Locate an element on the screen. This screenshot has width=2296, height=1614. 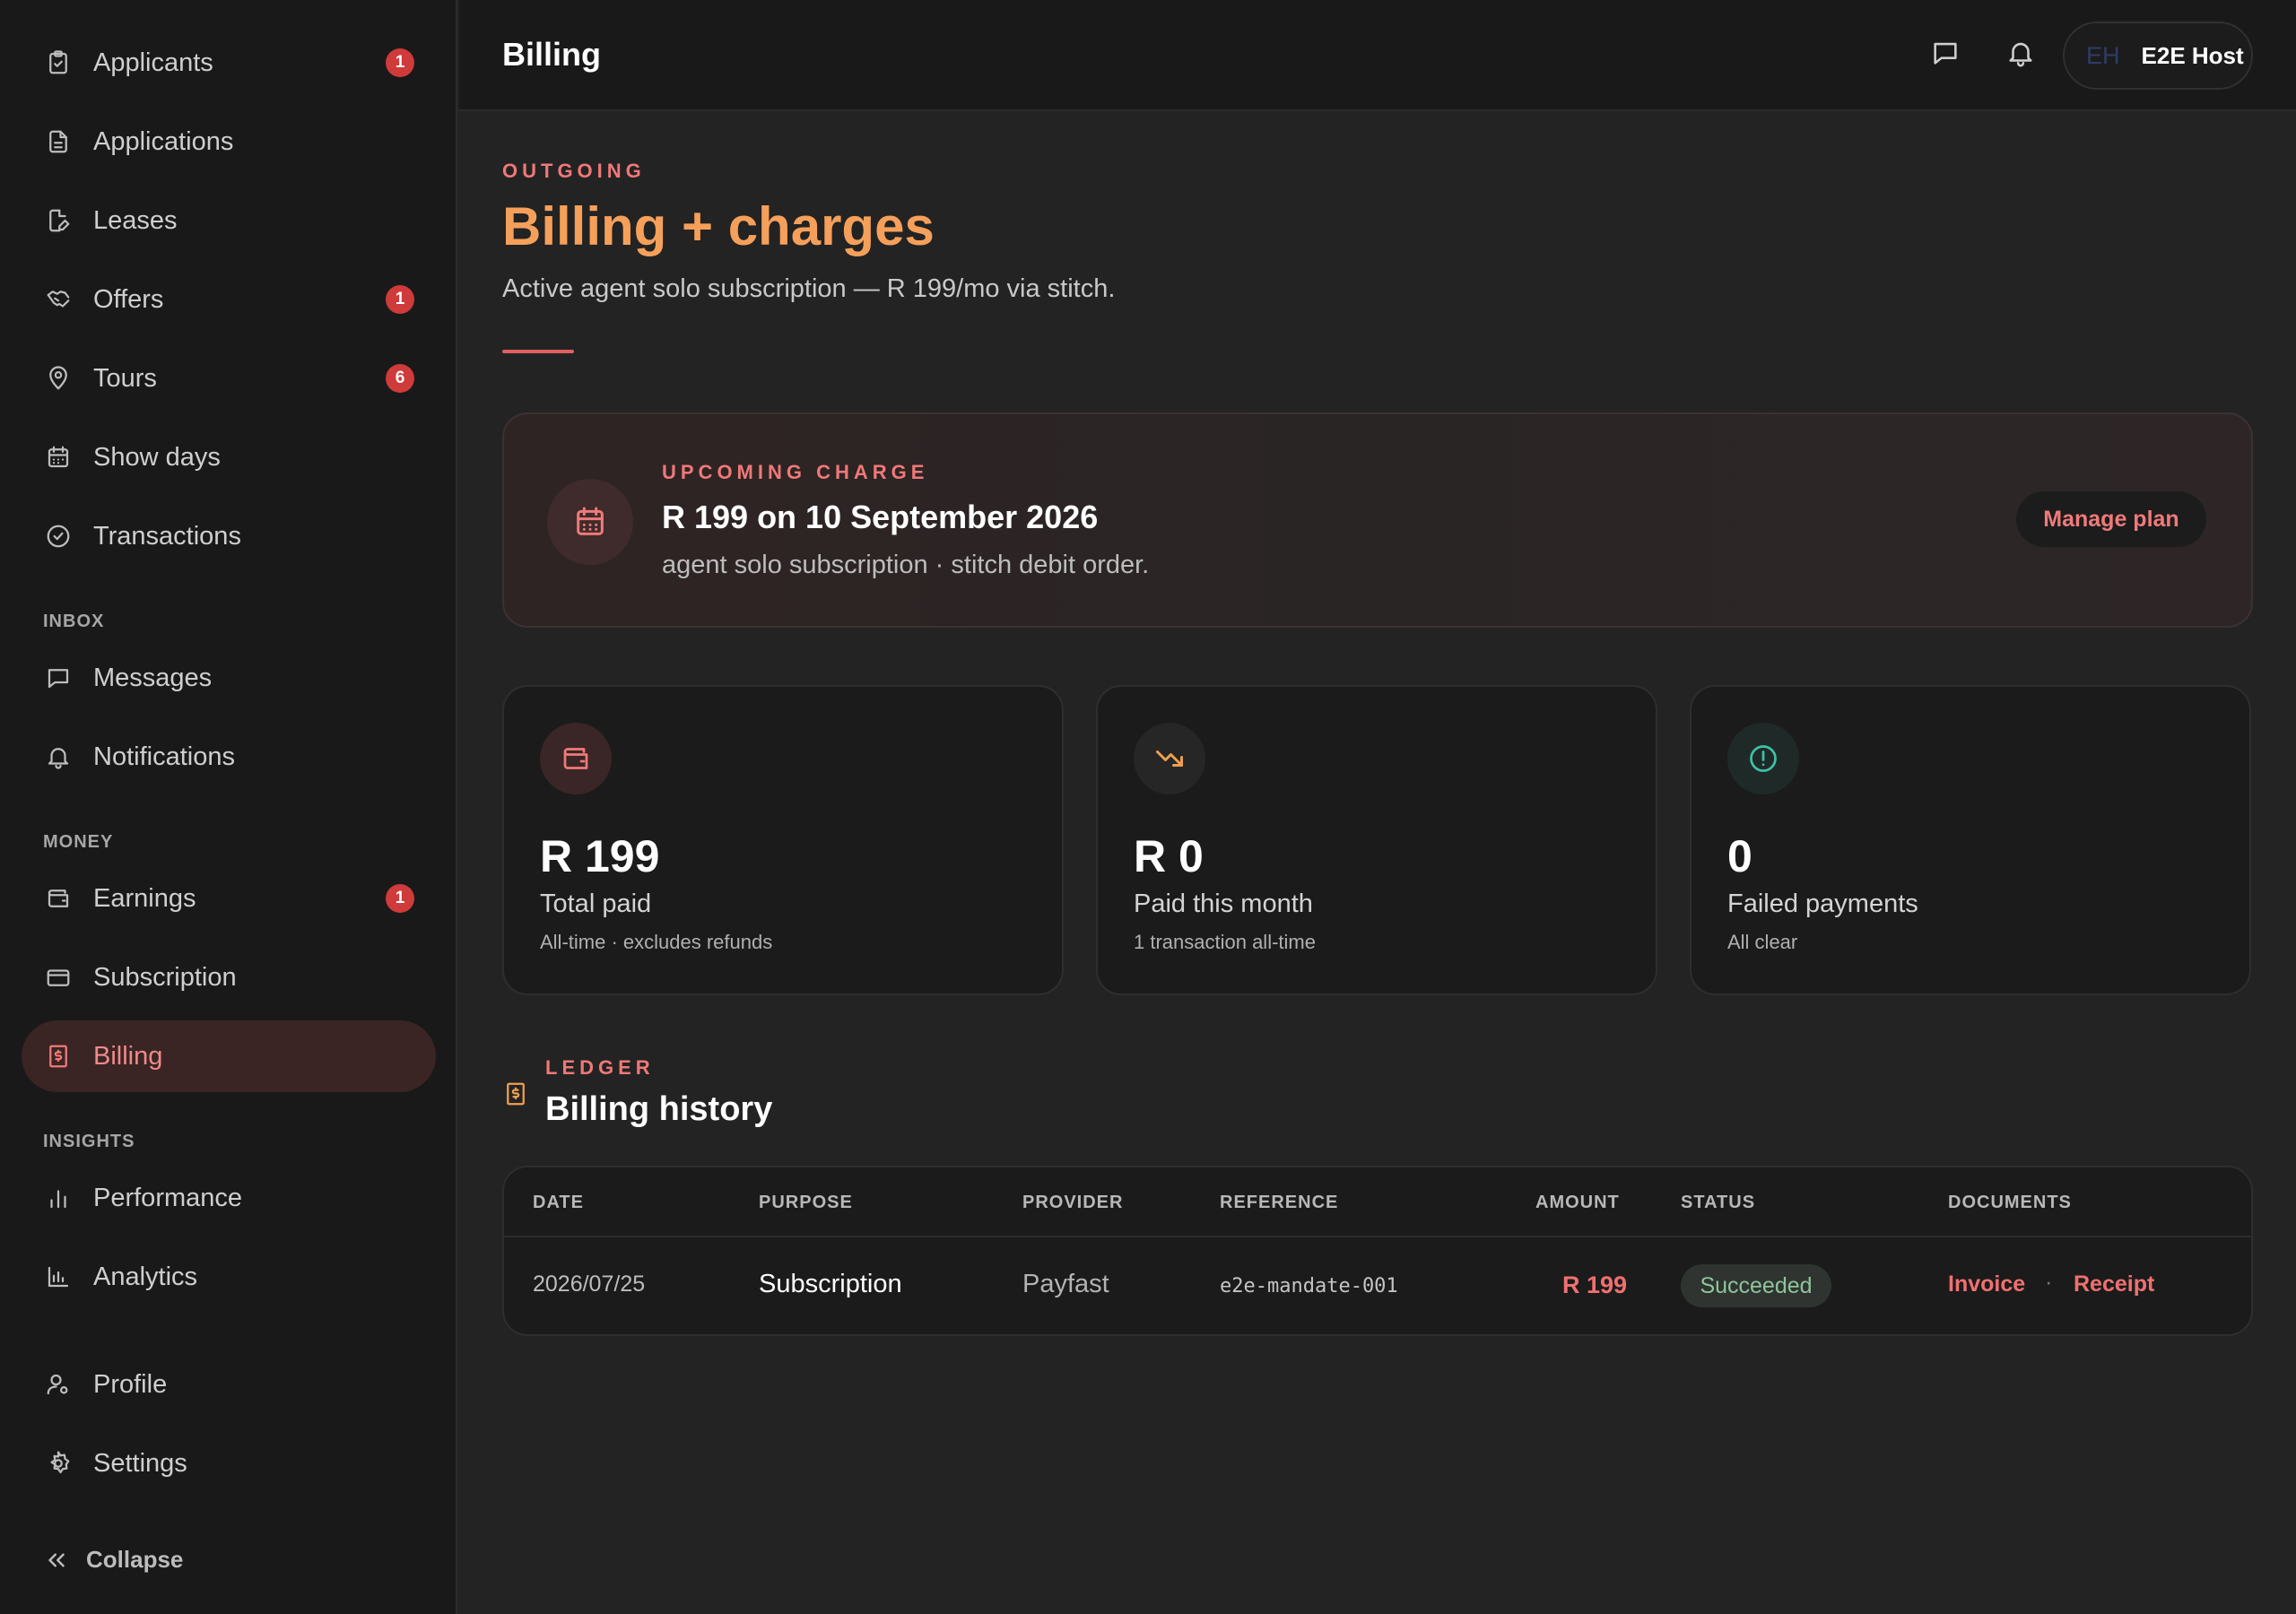
message-icon is located at coordinates (58, 678).